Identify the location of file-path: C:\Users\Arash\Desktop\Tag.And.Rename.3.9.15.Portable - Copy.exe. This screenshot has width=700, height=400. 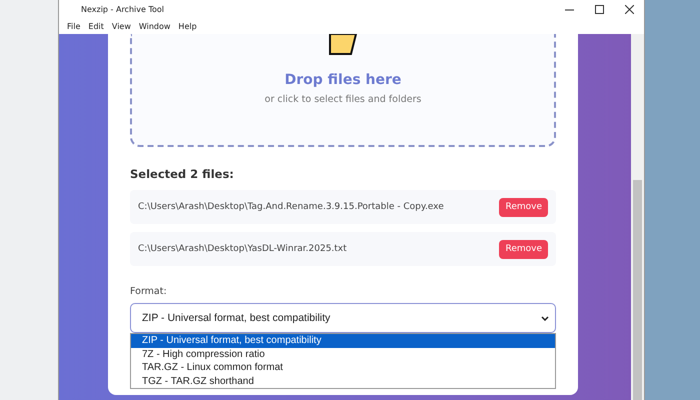
(291, 207).